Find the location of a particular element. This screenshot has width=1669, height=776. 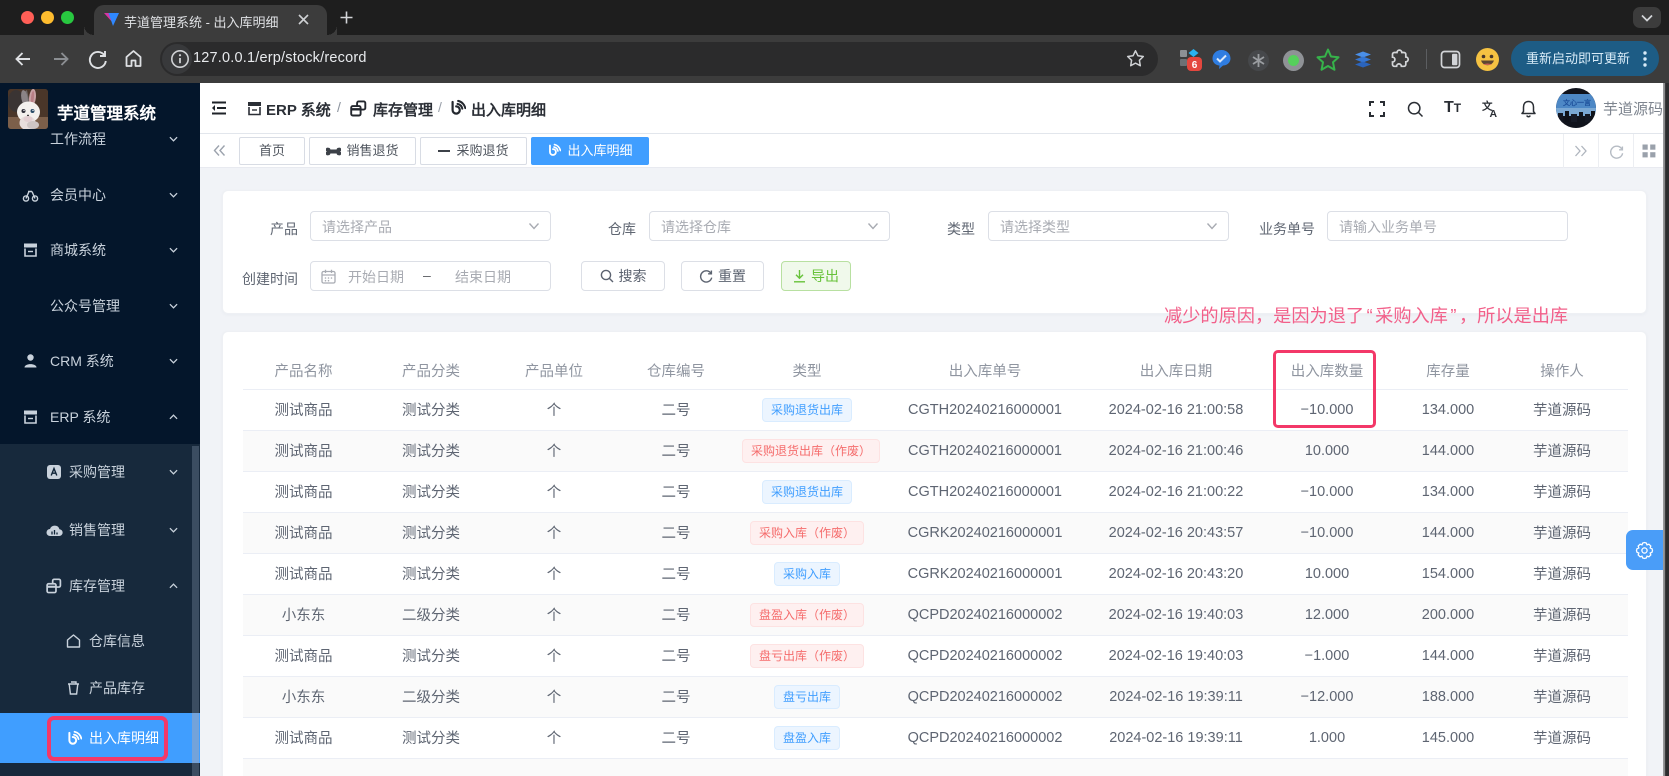

svg-text: A is located at coordinates (1494, 113).